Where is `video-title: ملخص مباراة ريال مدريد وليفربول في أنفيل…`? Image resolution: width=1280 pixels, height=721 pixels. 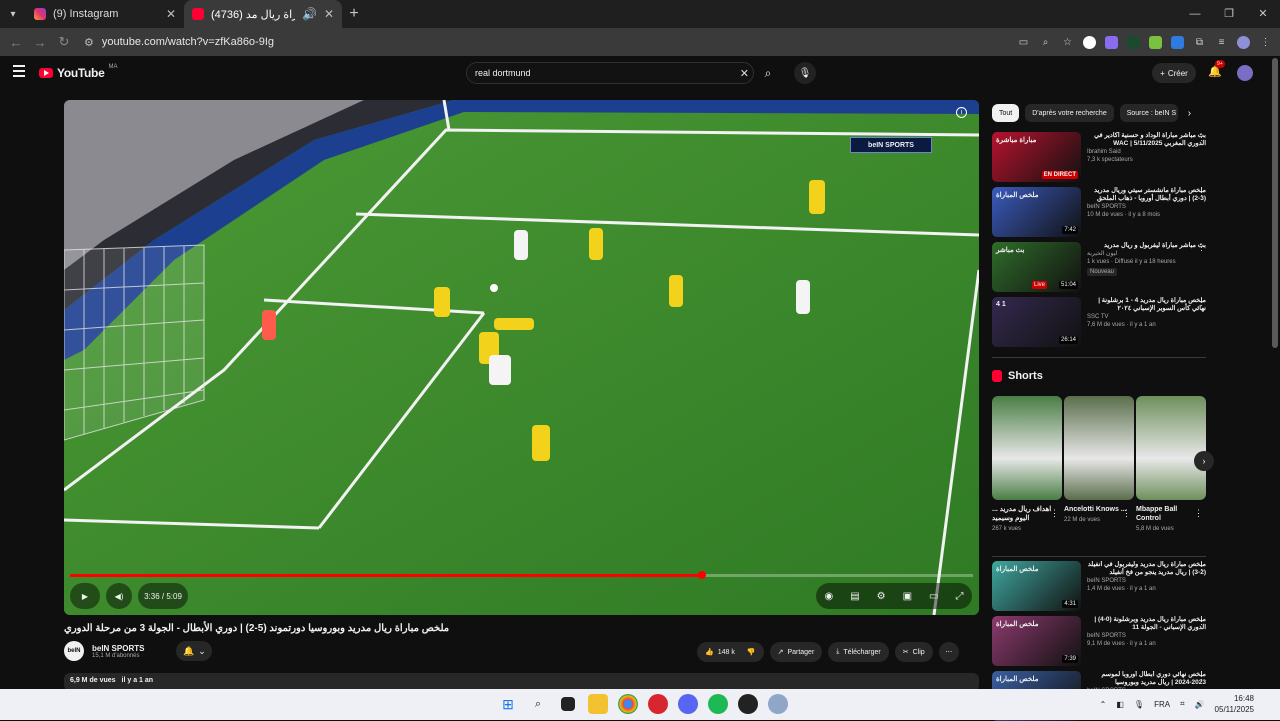 video-title: ملخص مباراة ريال مدريد وليفربول في أنفيل… is located at coordinates (1146, 569).